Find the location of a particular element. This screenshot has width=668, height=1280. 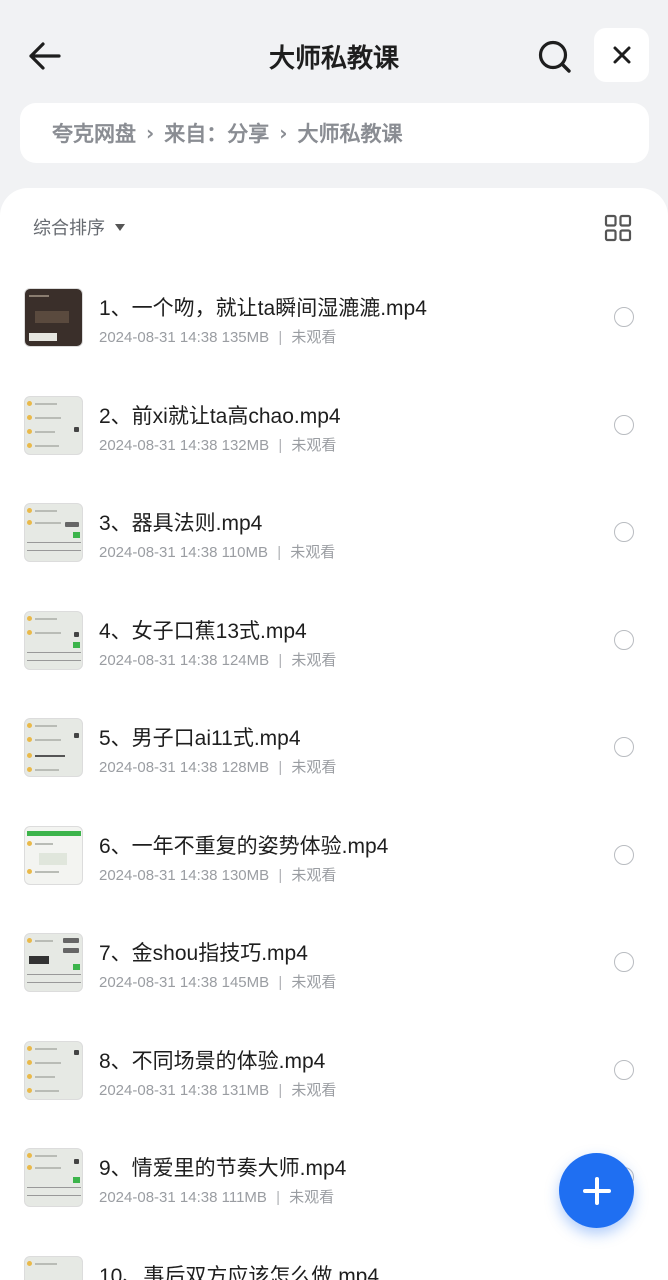

search-icon is located at coordinates (554, 56).